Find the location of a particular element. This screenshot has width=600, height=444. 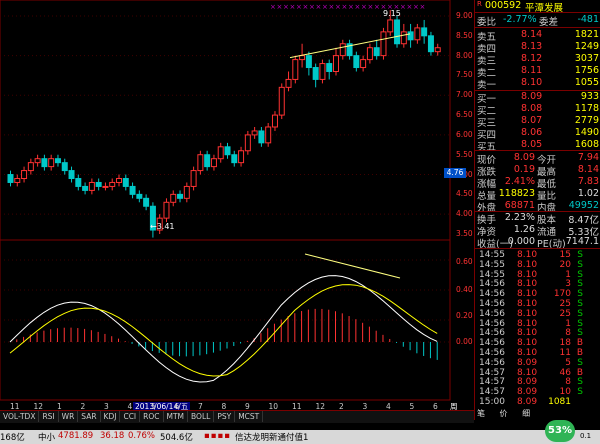

stat-value: 0.000 is located at coordinates (521, 241).